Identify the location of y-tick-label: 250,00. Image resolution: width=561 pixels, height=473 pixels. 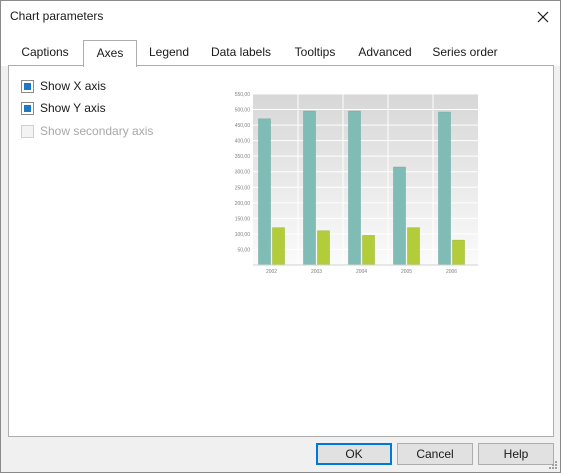
(243, 188).